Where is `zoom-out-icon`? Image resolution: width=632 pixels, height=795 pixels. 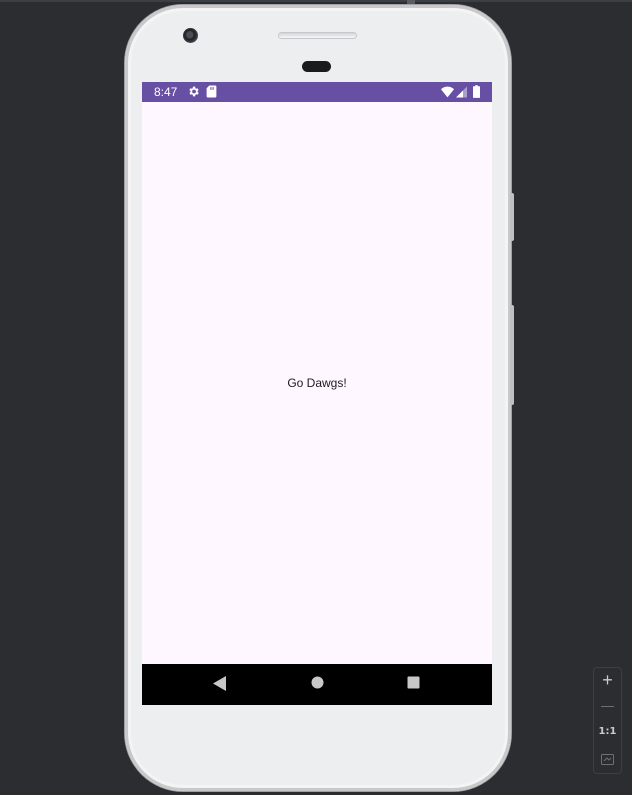 zoom-out-icon is located at coordinates (607, 704).